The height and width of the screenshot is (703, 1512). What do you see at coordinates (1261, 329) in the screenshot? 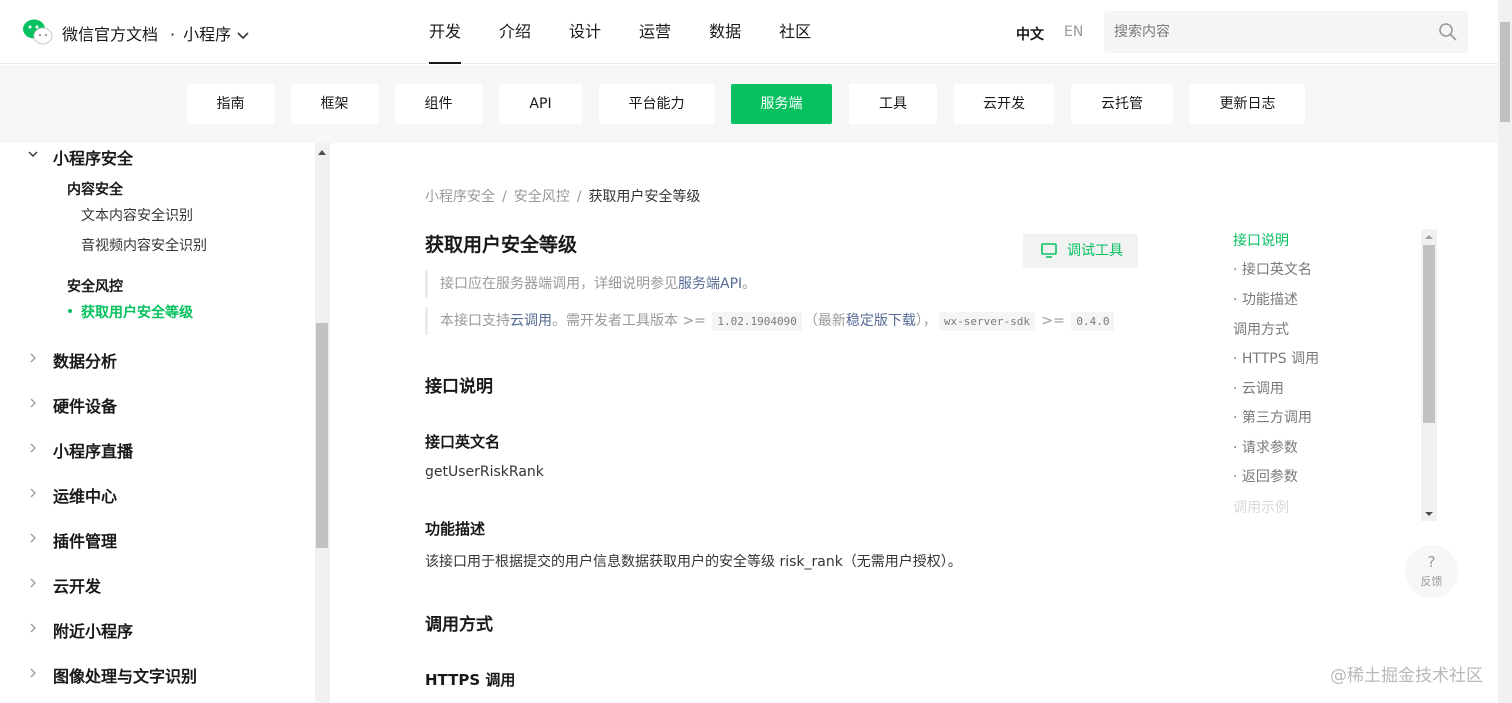
I see `toc-item: 调用方式` at bounding box center [1261, 329].